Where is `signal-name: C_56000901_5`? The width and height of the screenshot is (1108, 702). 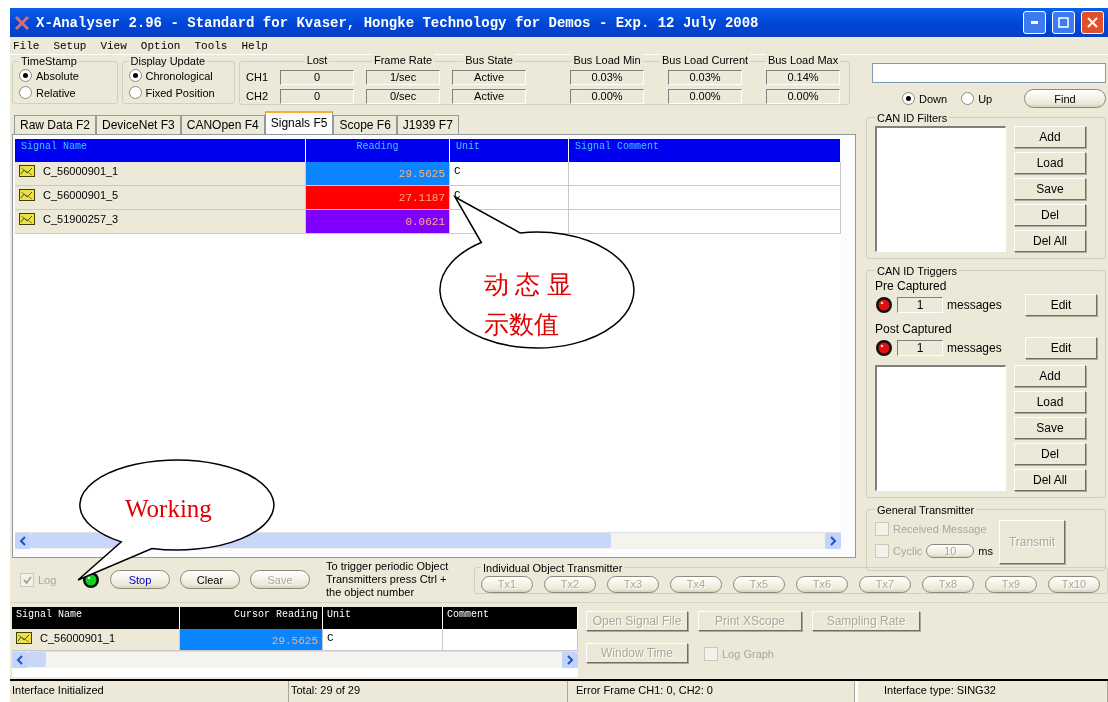
signal-name: C_56000901_5 is located at coordinates (81, 194).